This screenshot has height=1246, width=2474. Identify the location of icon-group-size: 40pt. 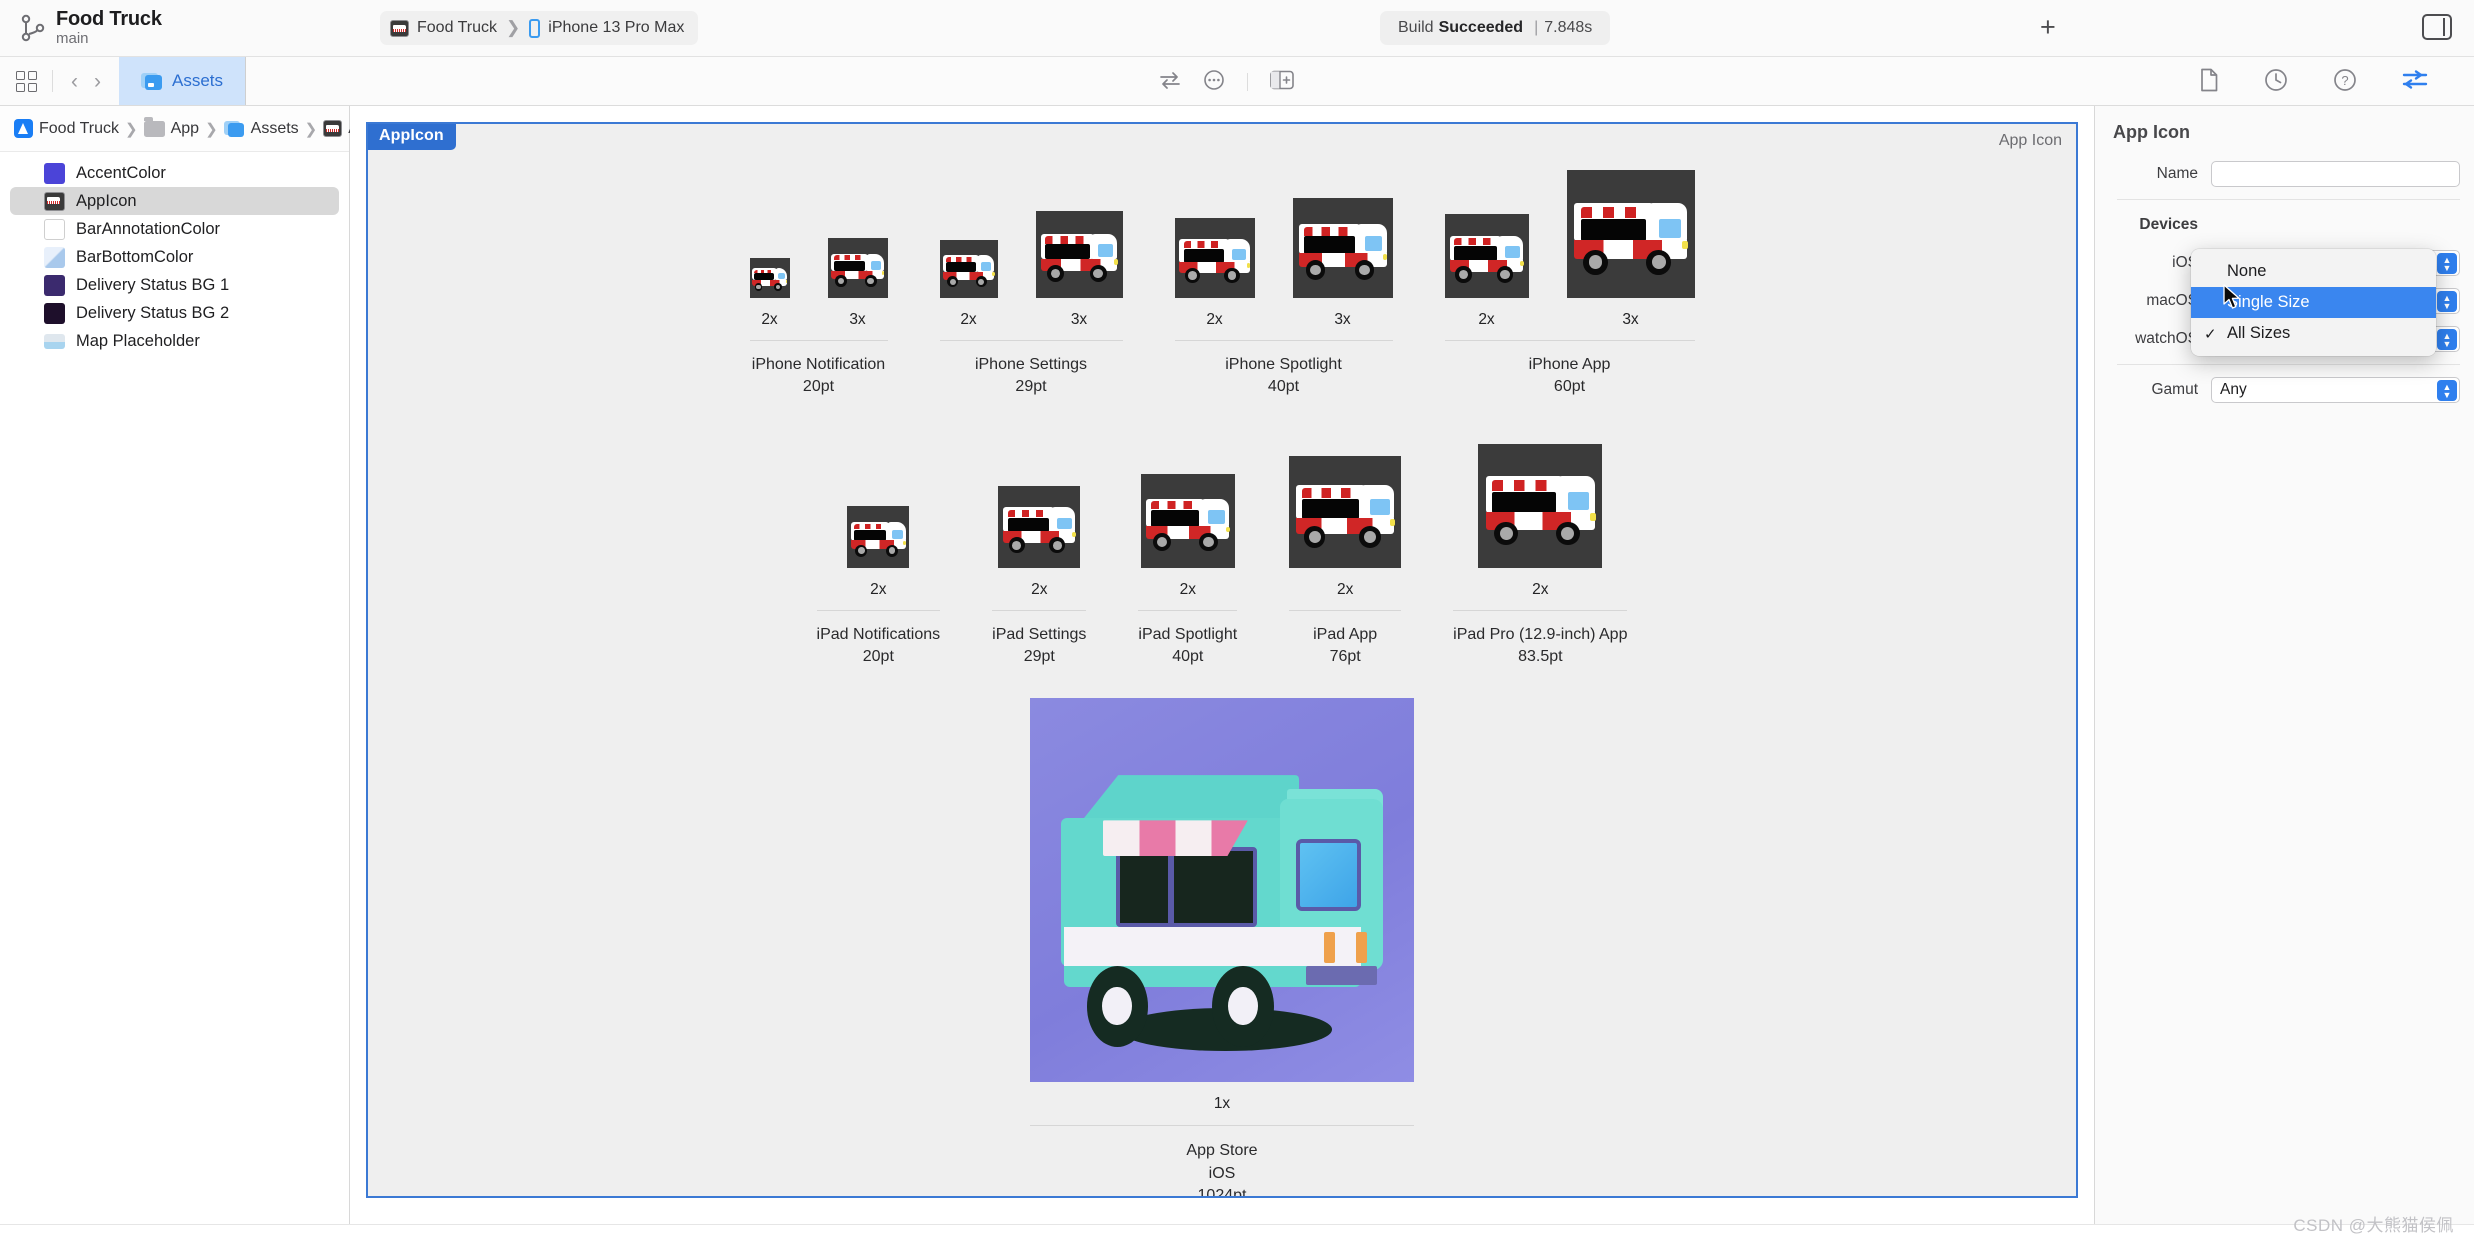
(1188, 657).